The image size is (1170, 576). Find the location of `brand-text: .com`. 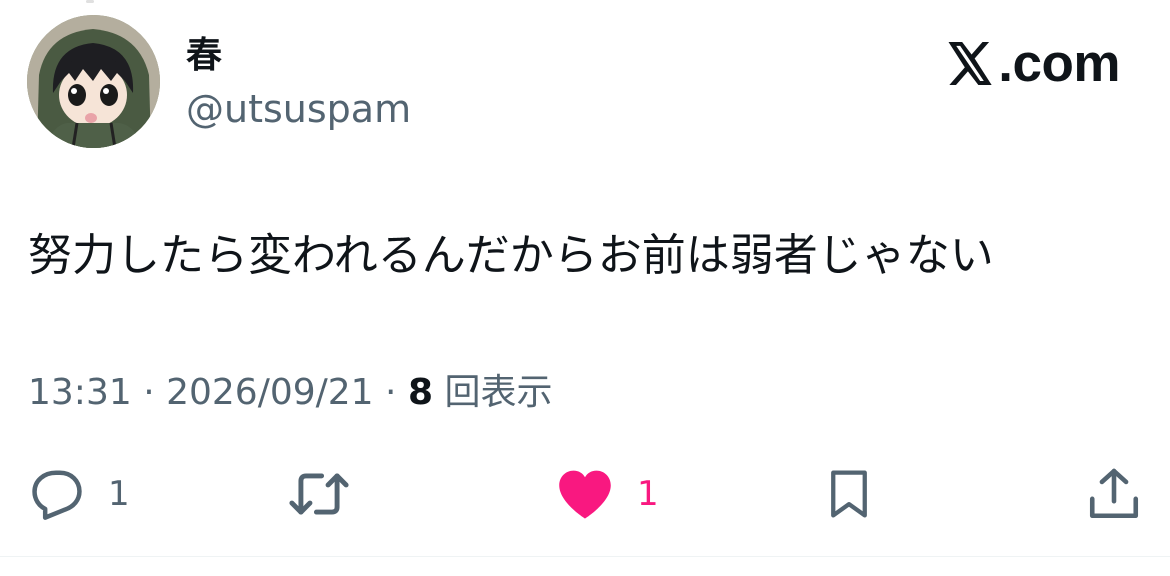

brand-text: .com is located at coordinates (1059, 63).